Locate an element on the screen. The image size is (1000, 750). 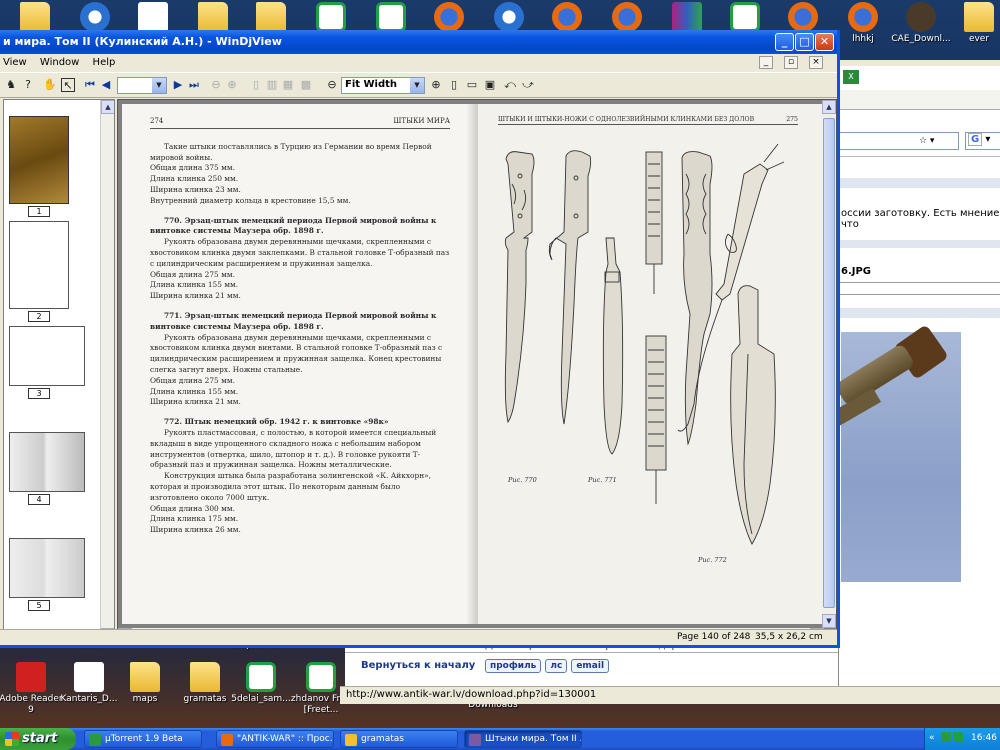
fit-width-icon: ▭ is located at coordinates (472, 85).